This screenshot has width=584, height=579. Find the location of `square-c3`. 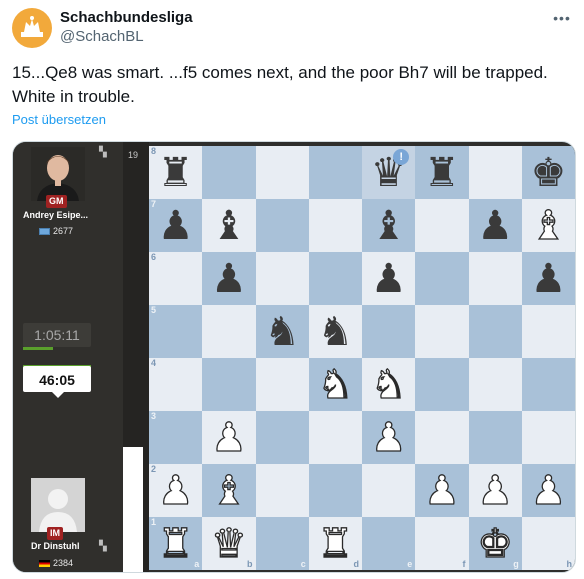

square-c3 is located at coordinates (282, 437).